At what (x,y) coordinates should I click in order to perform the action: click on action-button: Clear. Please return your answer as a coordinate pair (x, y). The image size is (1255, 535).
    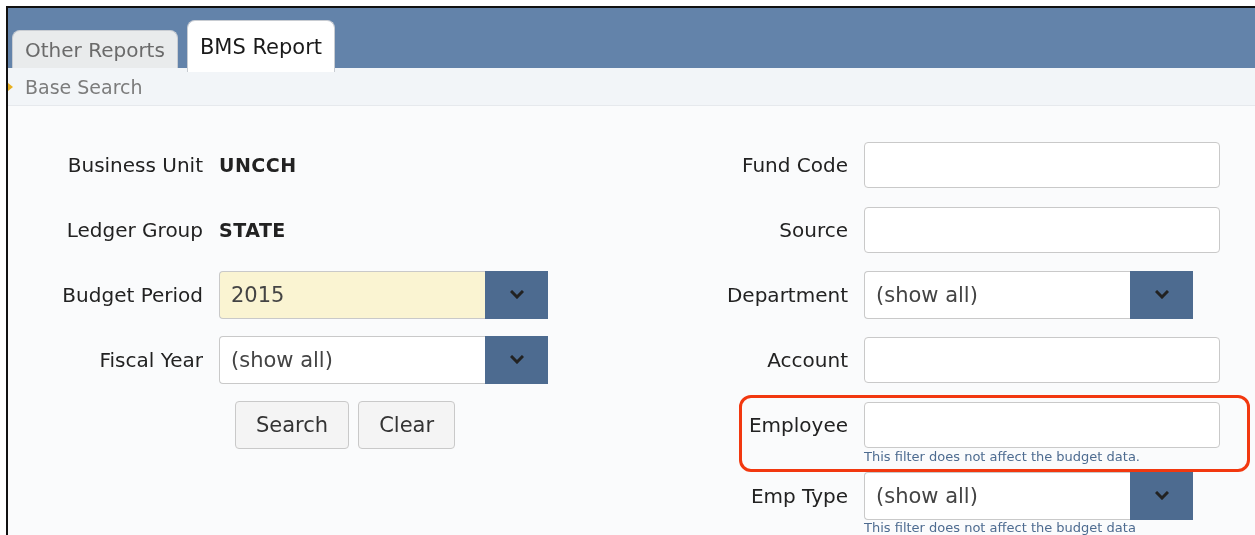
    Looking at the image, I should click on (407, 425).